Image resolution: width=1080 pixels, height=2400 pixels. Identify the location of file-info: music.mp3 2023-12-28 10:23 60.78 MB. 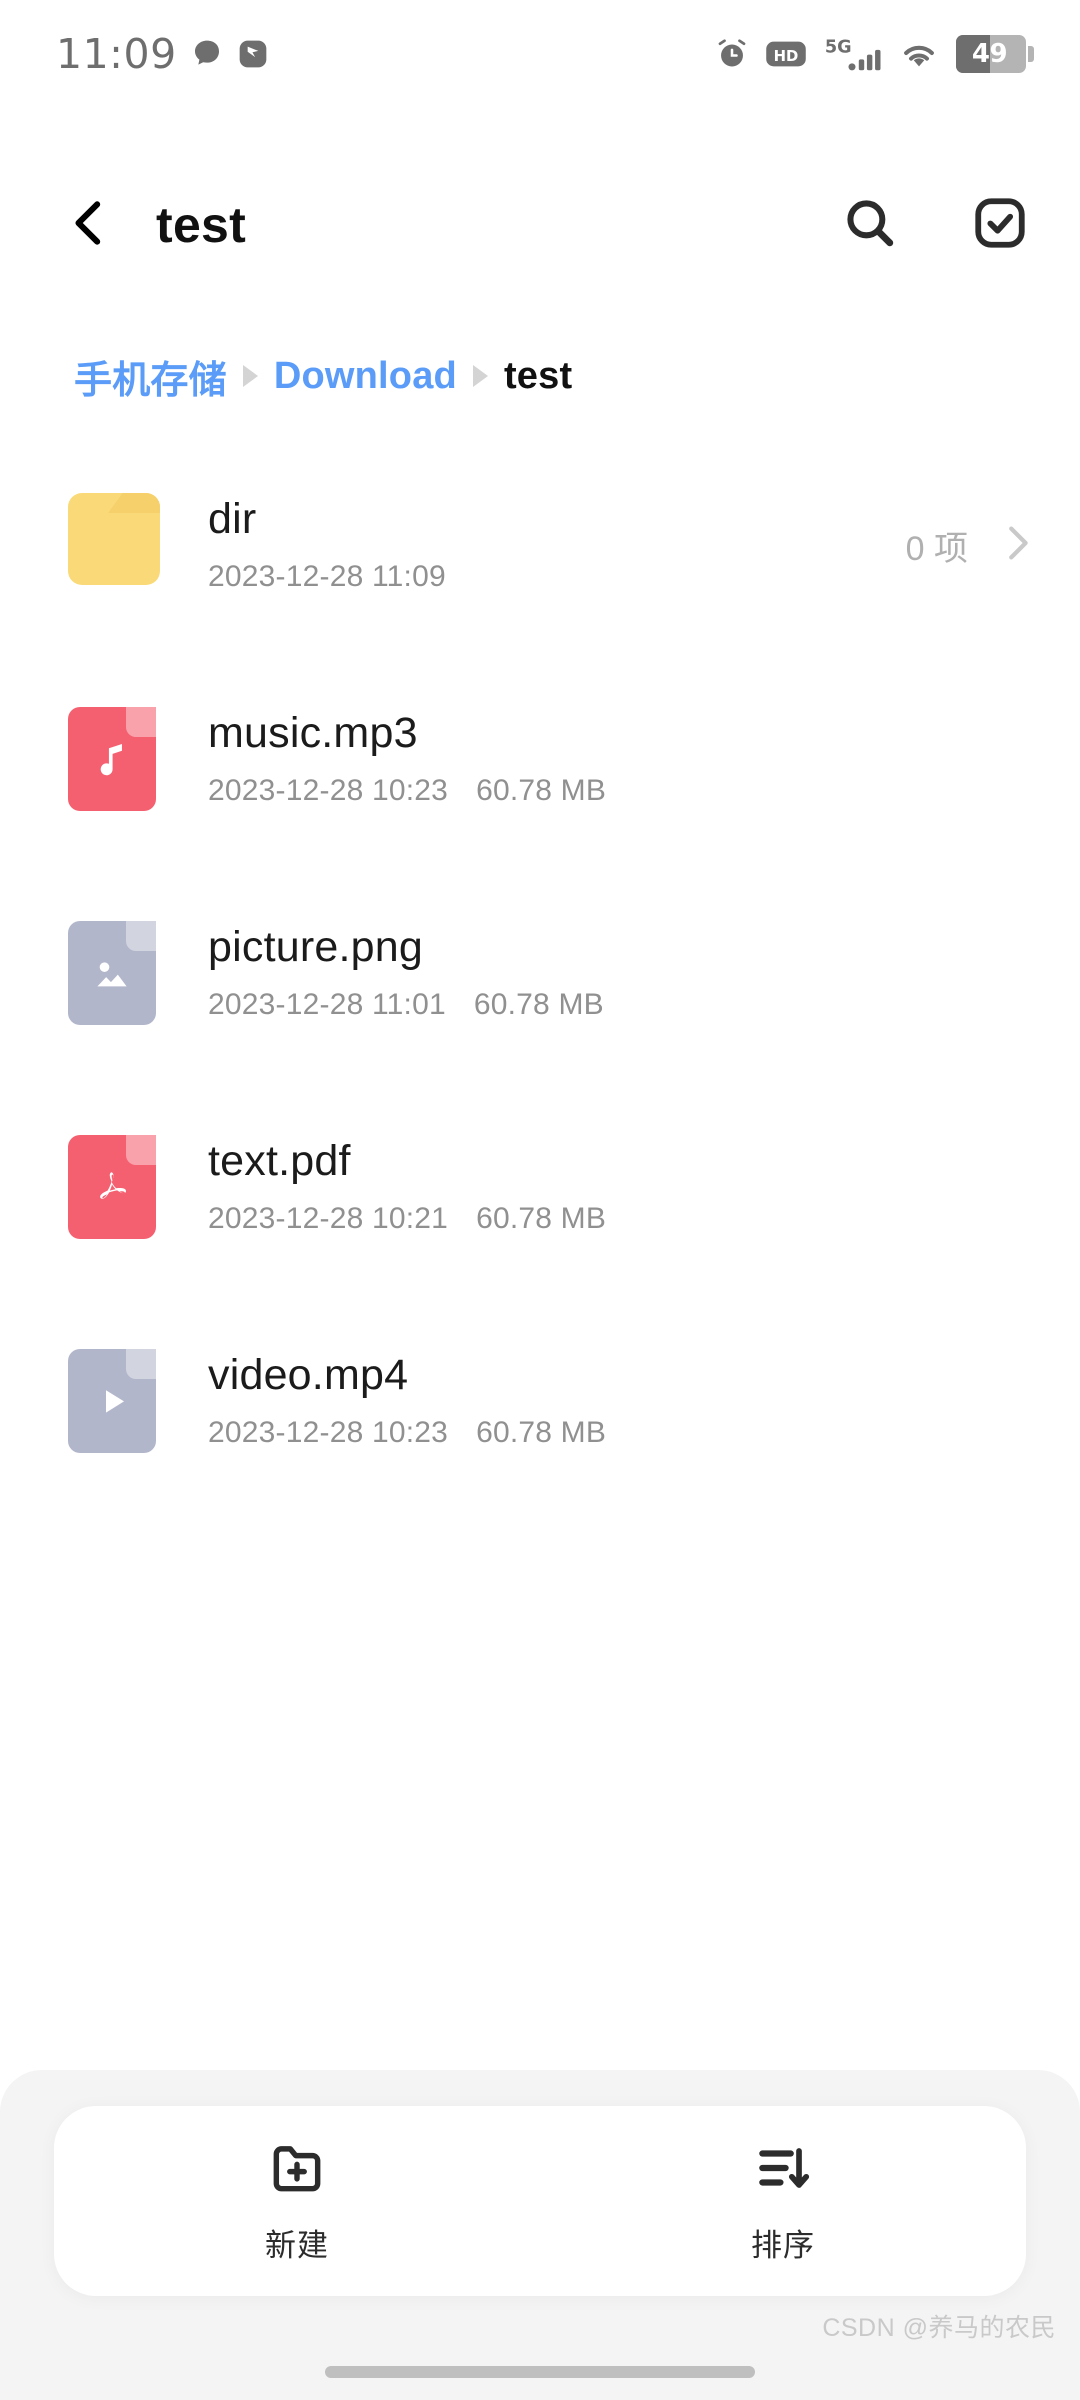
(624, 758).